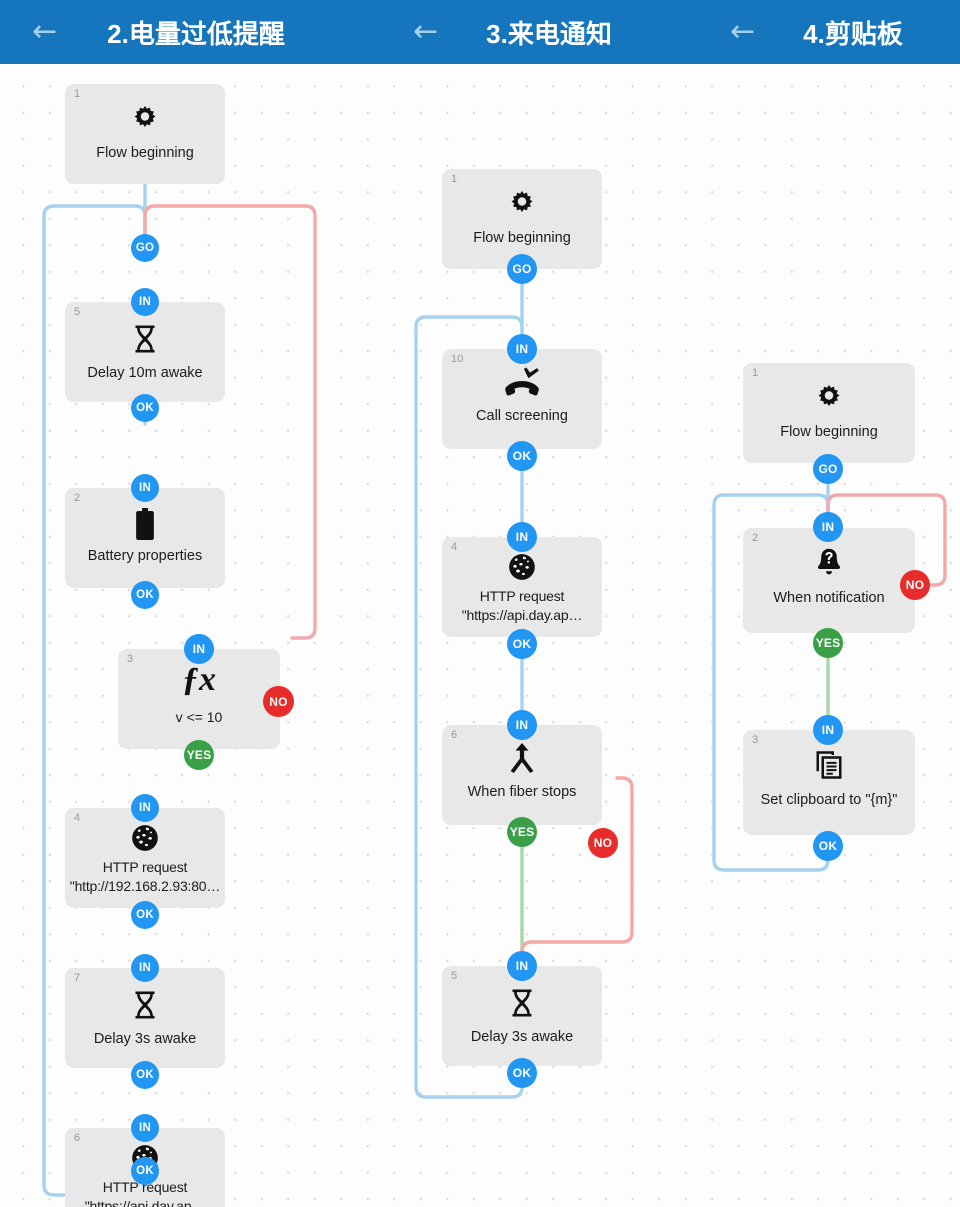 The image size is (960, 1207). What do you see at coordinates (522, 775) in the screenshot?
I see `node-card: 6 When fiber stops` at bounding box center [522, 775].